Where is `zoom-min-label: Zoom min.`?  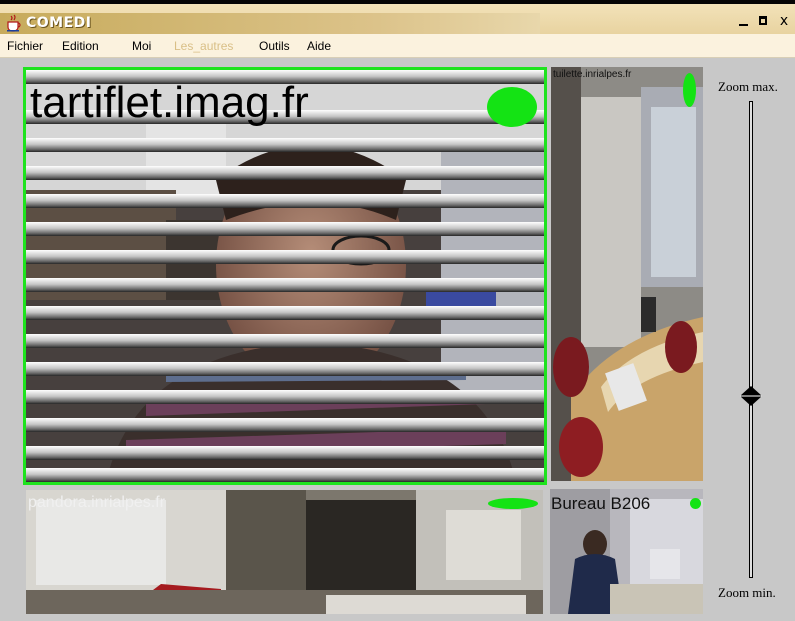 zoom-min-label: Zoom min. is located at coordinates (747, 592).